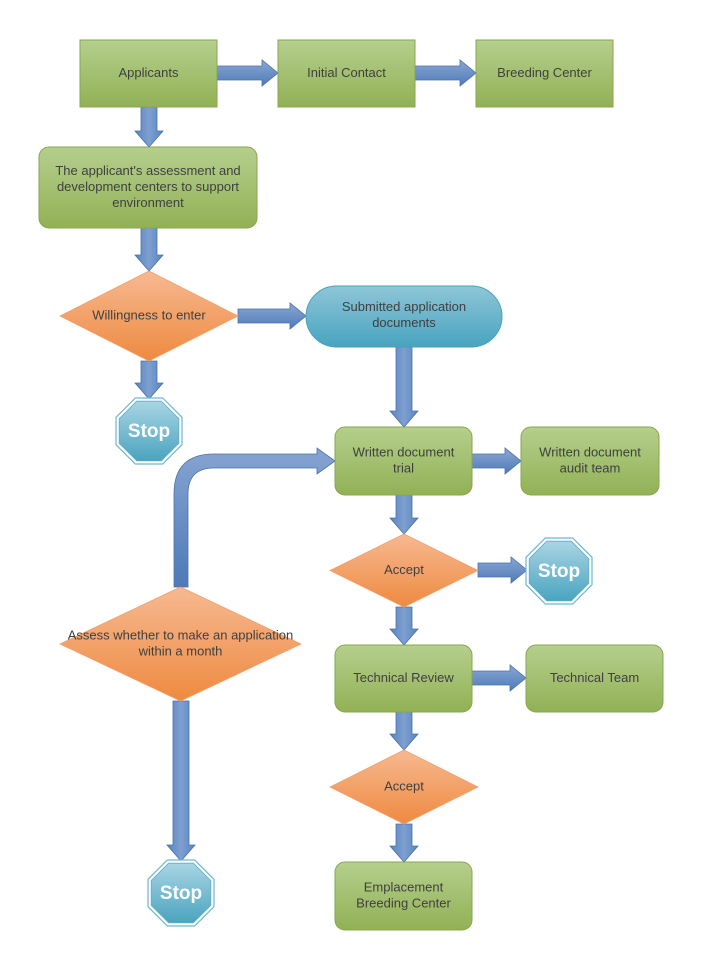 This screenshot has height=969, width=702. Describe the element at coordinates (149, 249) in the screenshot. I see `arrow-assessment-to-willingness` at that location.